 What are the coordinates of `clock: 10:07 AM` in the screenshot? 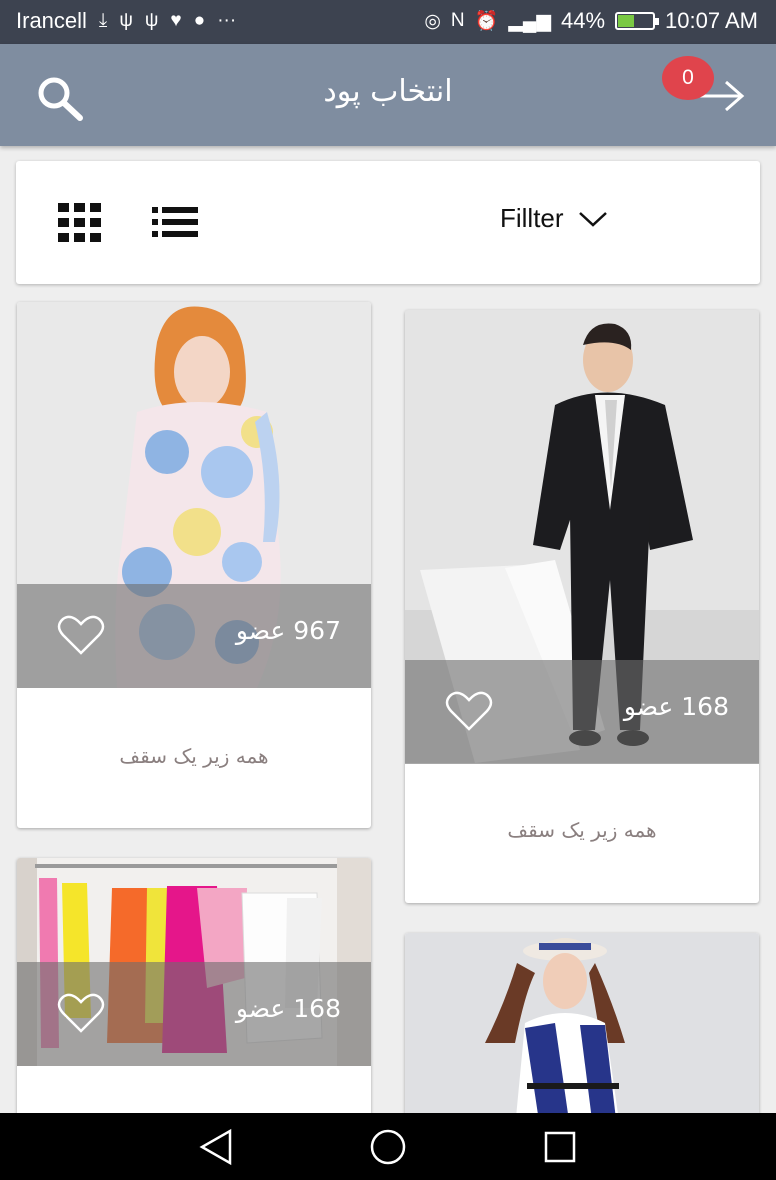 It's located at (711, 20).